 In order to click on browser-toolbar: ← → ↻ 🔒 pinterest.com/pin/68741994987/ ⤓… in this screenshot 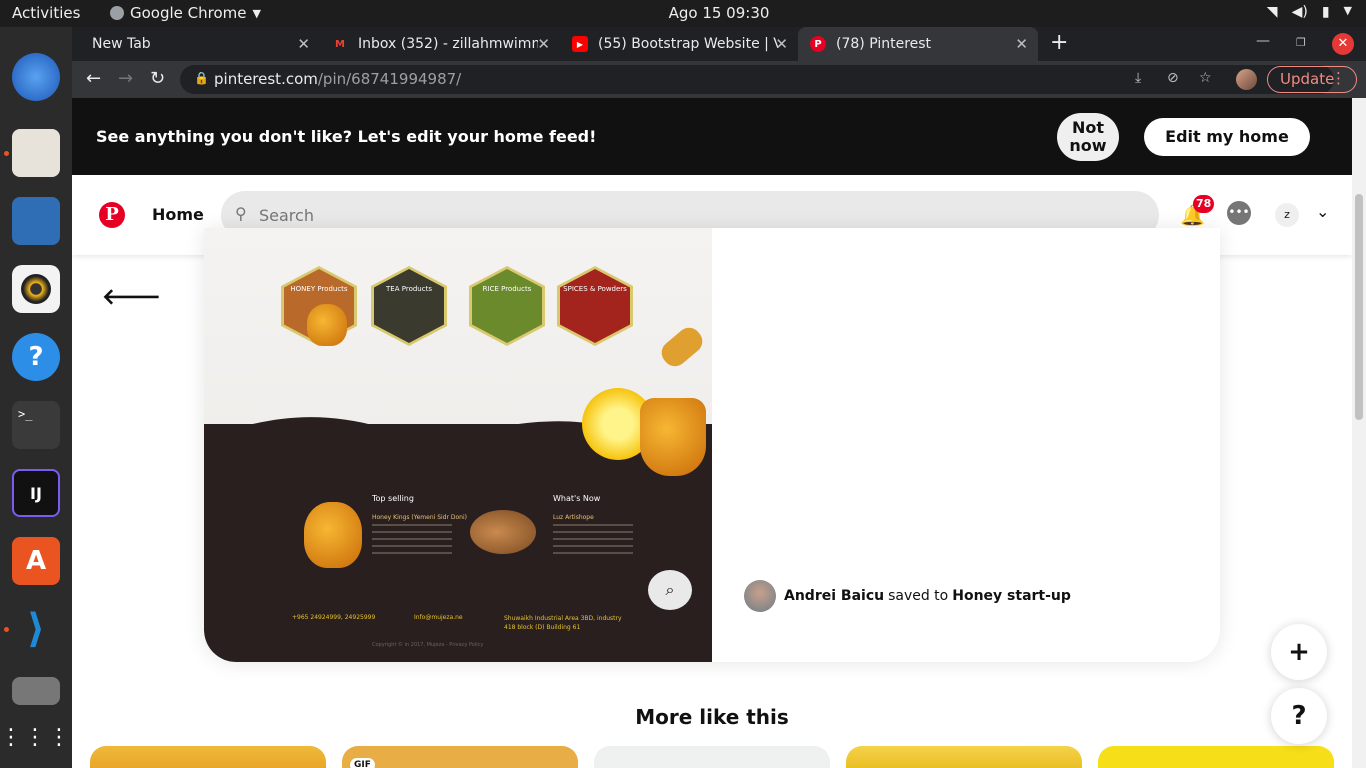, I will do `click(719, 79)`.